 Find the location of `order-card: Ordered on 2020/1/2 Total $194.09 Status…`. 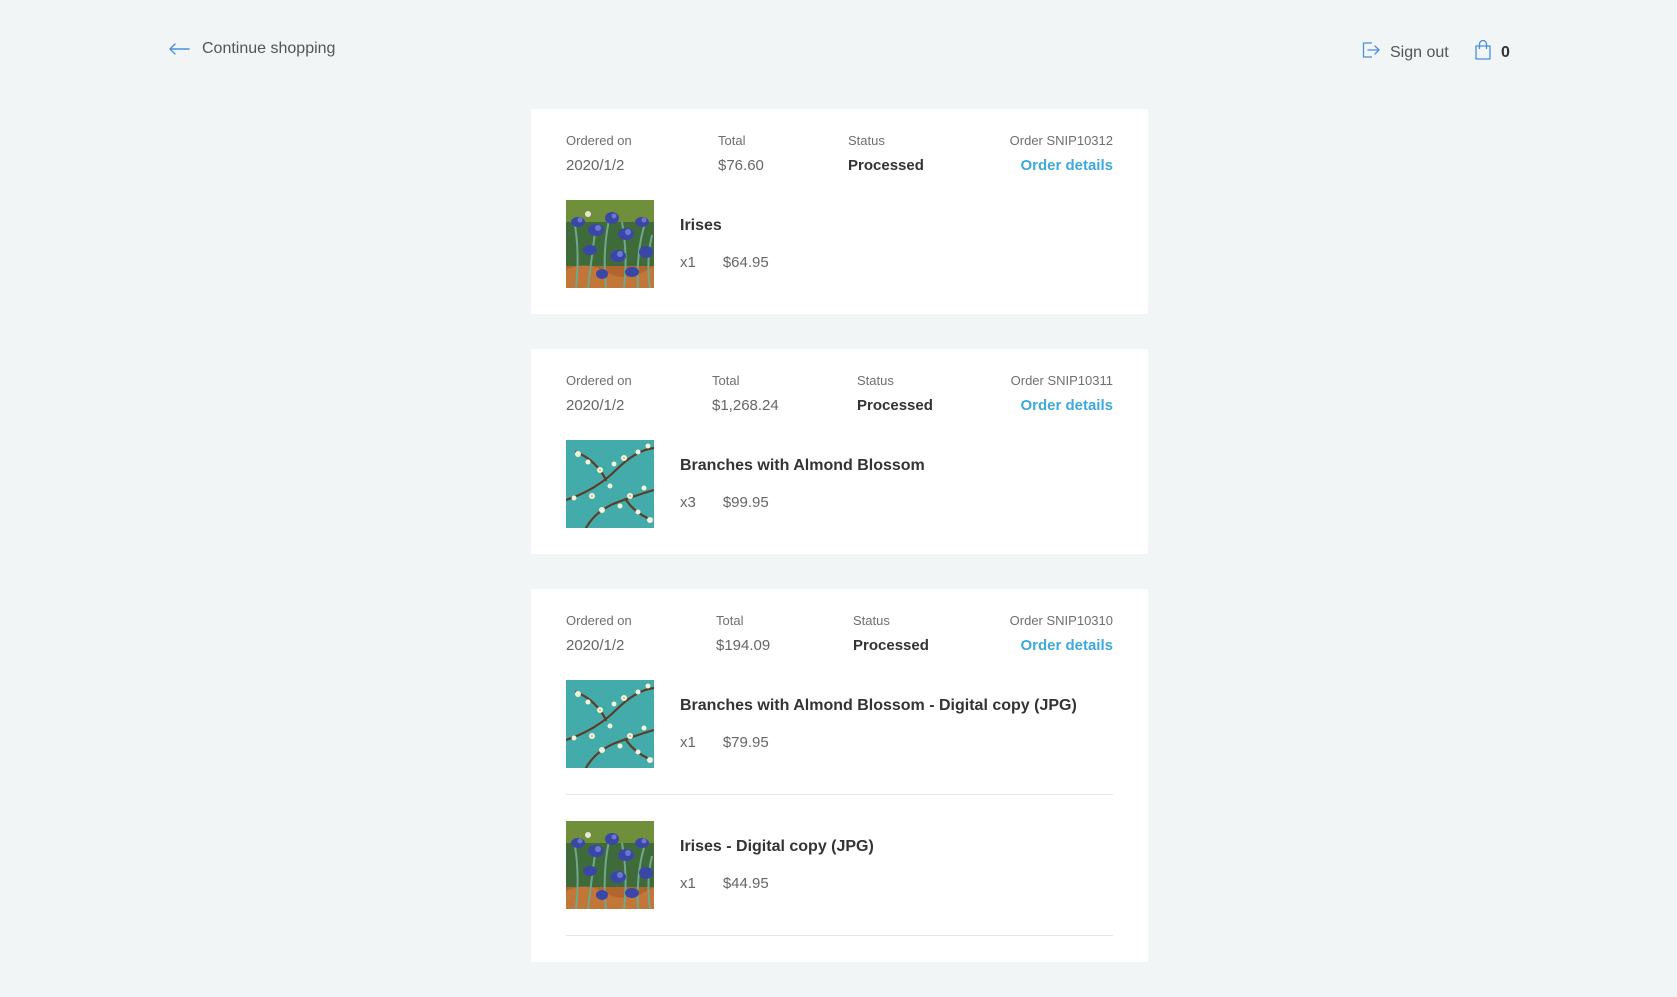

order-card: Ordered on 2020/1/2 Total $194.09 Status… is located at coordinates (839, 775).